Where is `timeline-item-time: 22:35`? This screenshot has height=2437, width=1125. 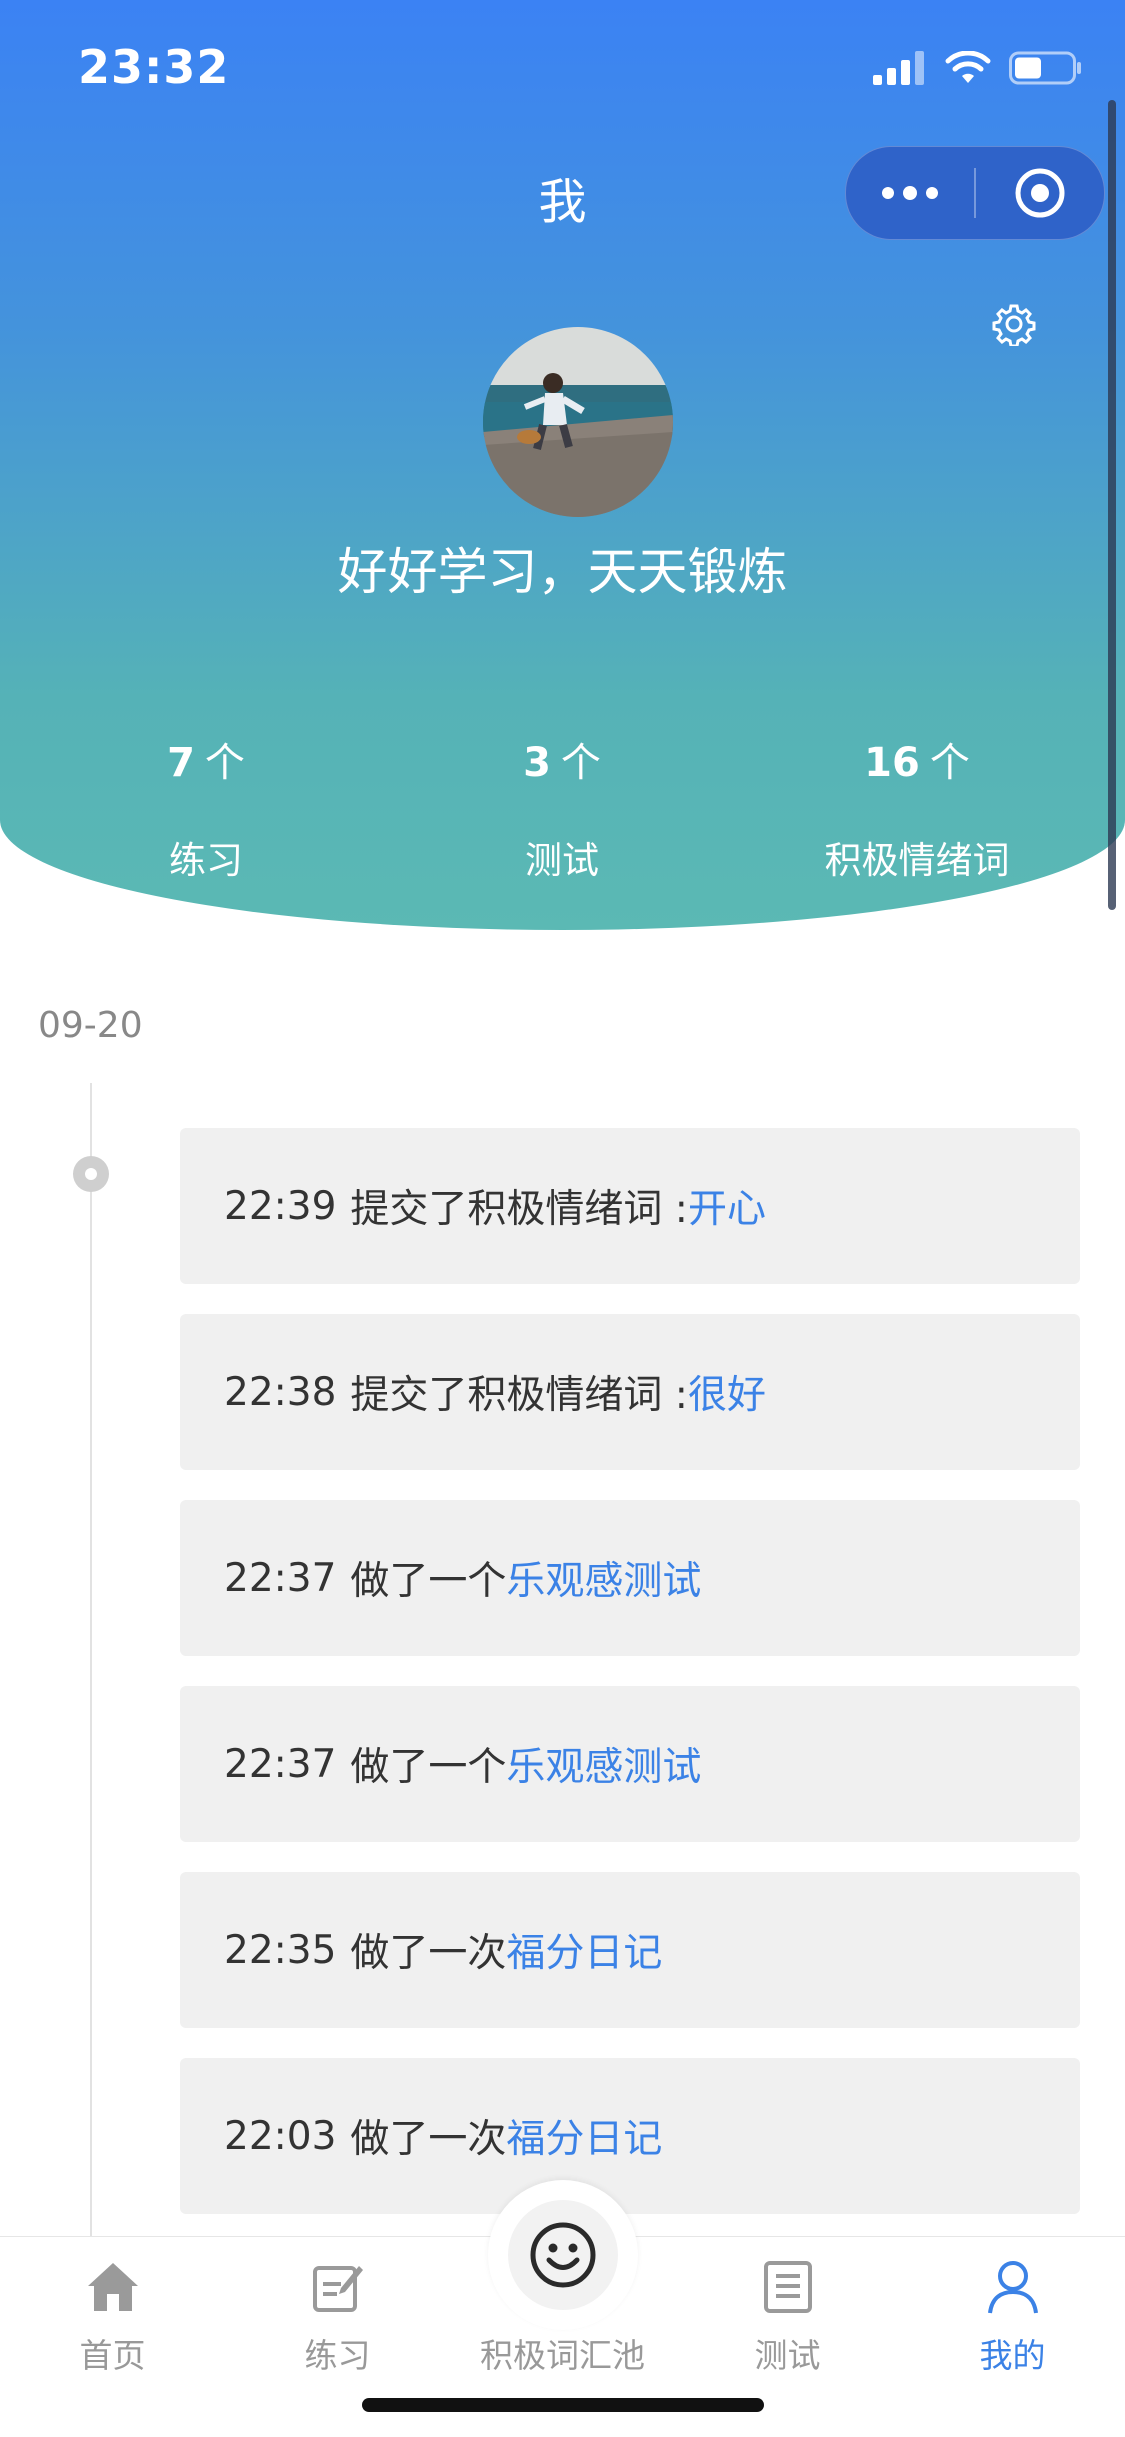
timeline-item-time: 22:35 is located at coordinates (280, 1950).